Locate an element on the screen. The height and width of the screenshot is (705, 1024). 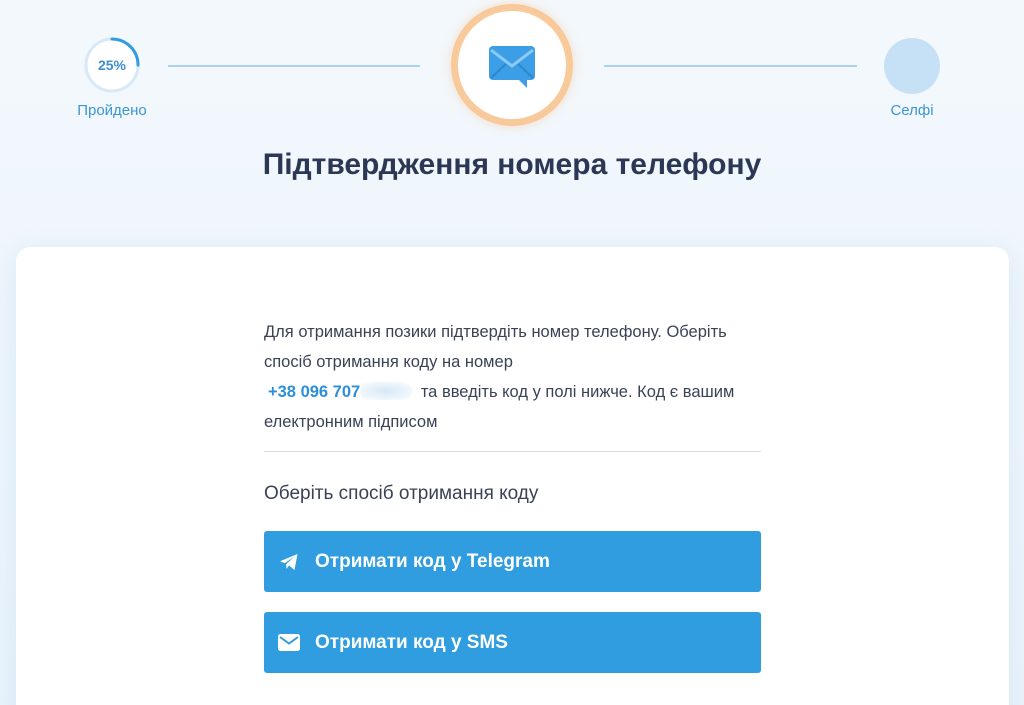
current-step-indicator is located at coordinates (512, 65).